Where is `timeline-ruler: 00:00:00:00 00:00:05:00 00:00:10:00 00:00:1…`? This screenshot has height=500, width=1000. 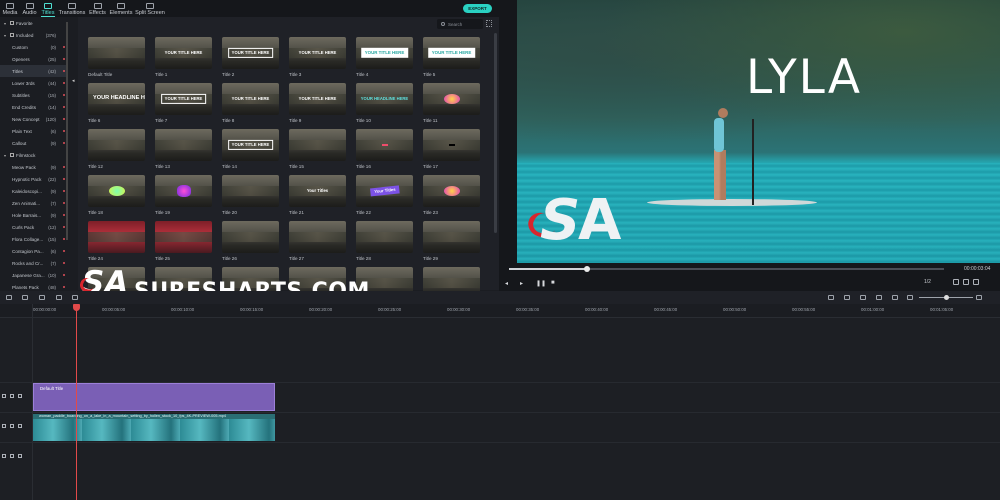 timeline-ruler: 00:00:00:00 00:00:05:00 00:00:10:00 00:00:1… is located at coordinates (500, 311).